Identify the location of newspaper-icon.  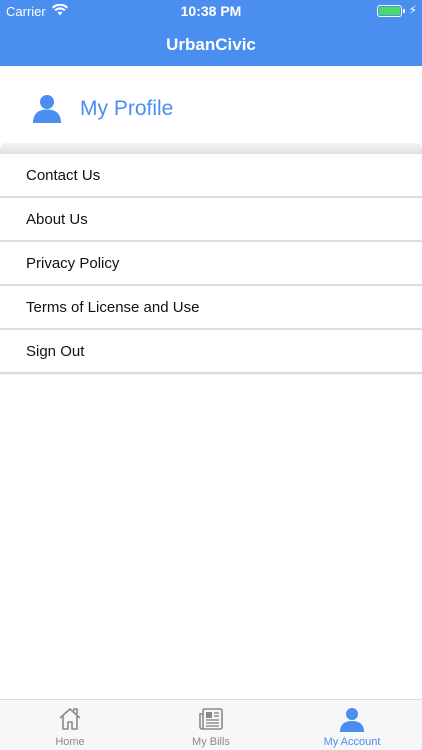
(211, 719).